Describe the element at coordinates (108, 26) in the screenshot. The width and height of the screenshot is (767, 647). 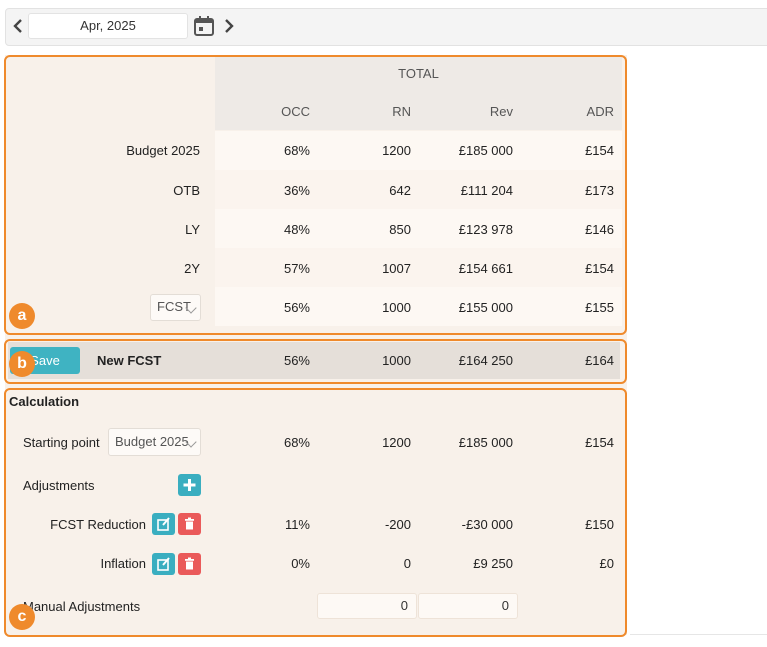
I see `month-picker-input: Apr, 2025` at that location.